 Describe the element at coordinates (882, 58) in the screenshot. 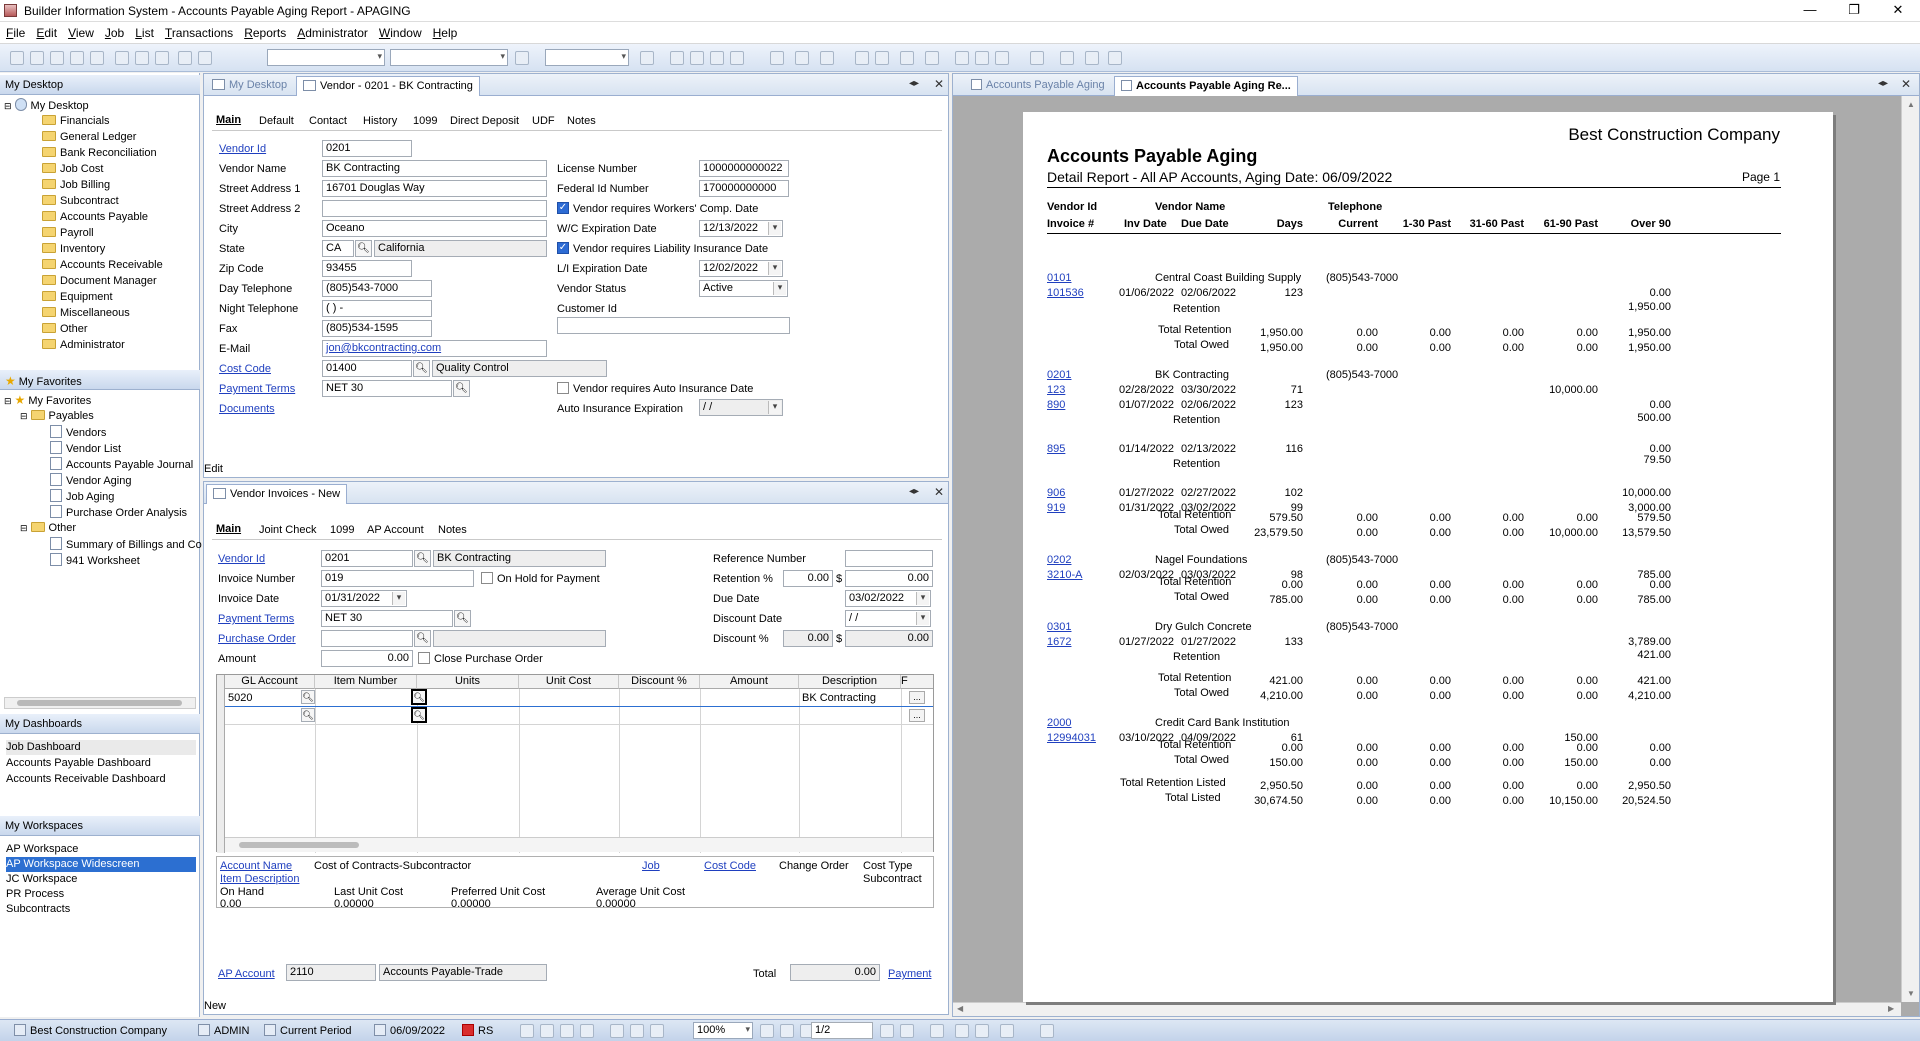

I see `export-icon` at that location.